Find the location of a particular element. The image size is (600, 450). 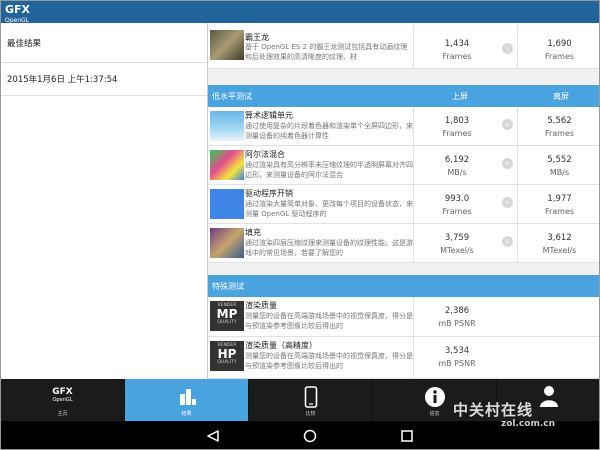

header-onscreen: 上屏 is located at coordinates (460, 96).